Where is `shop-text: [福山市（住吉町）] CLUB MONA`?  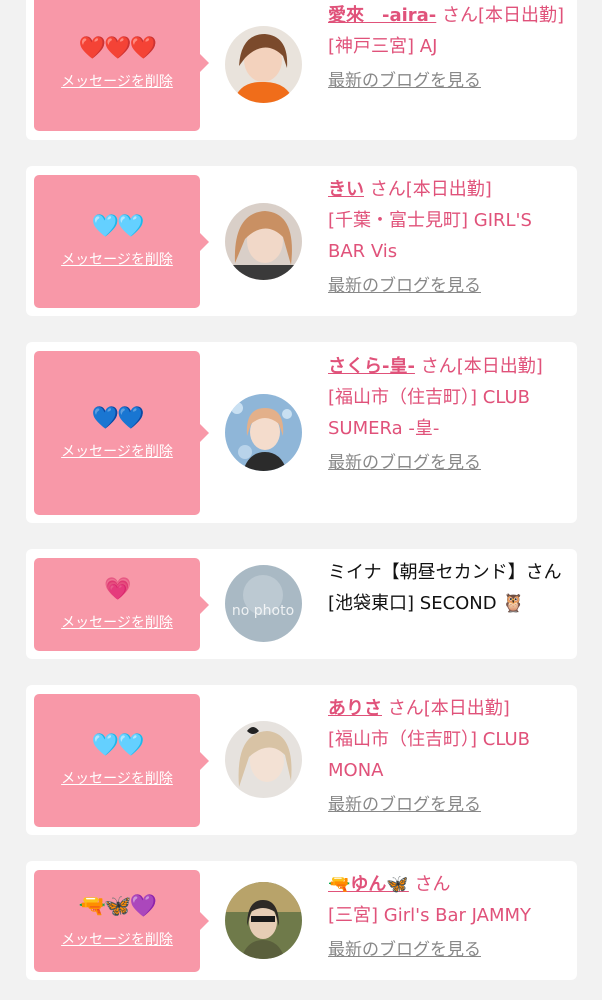
shop-text: [福山市（住吉町）] CLUB MONA is located at coordinates (429, 755).